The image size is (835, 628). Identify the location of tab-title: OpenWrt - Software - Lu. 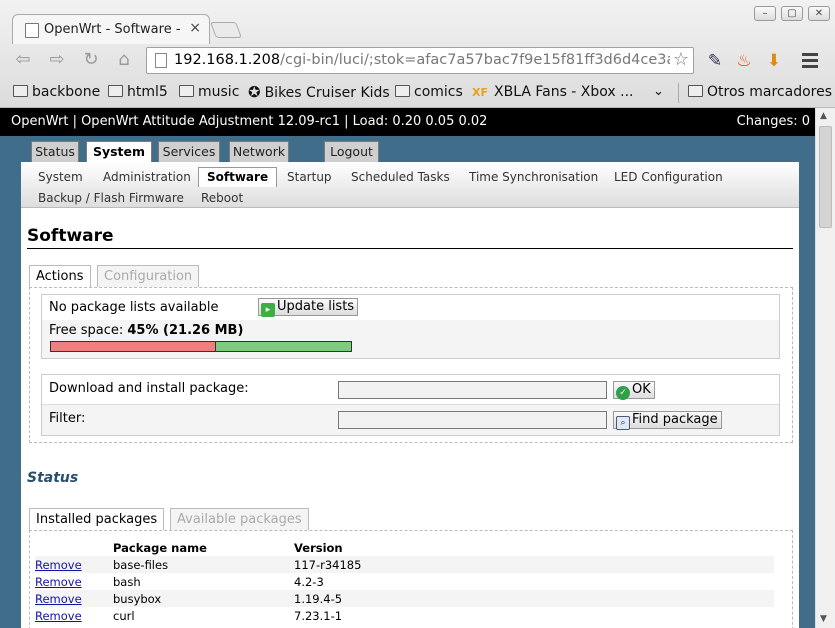
(114, 29).